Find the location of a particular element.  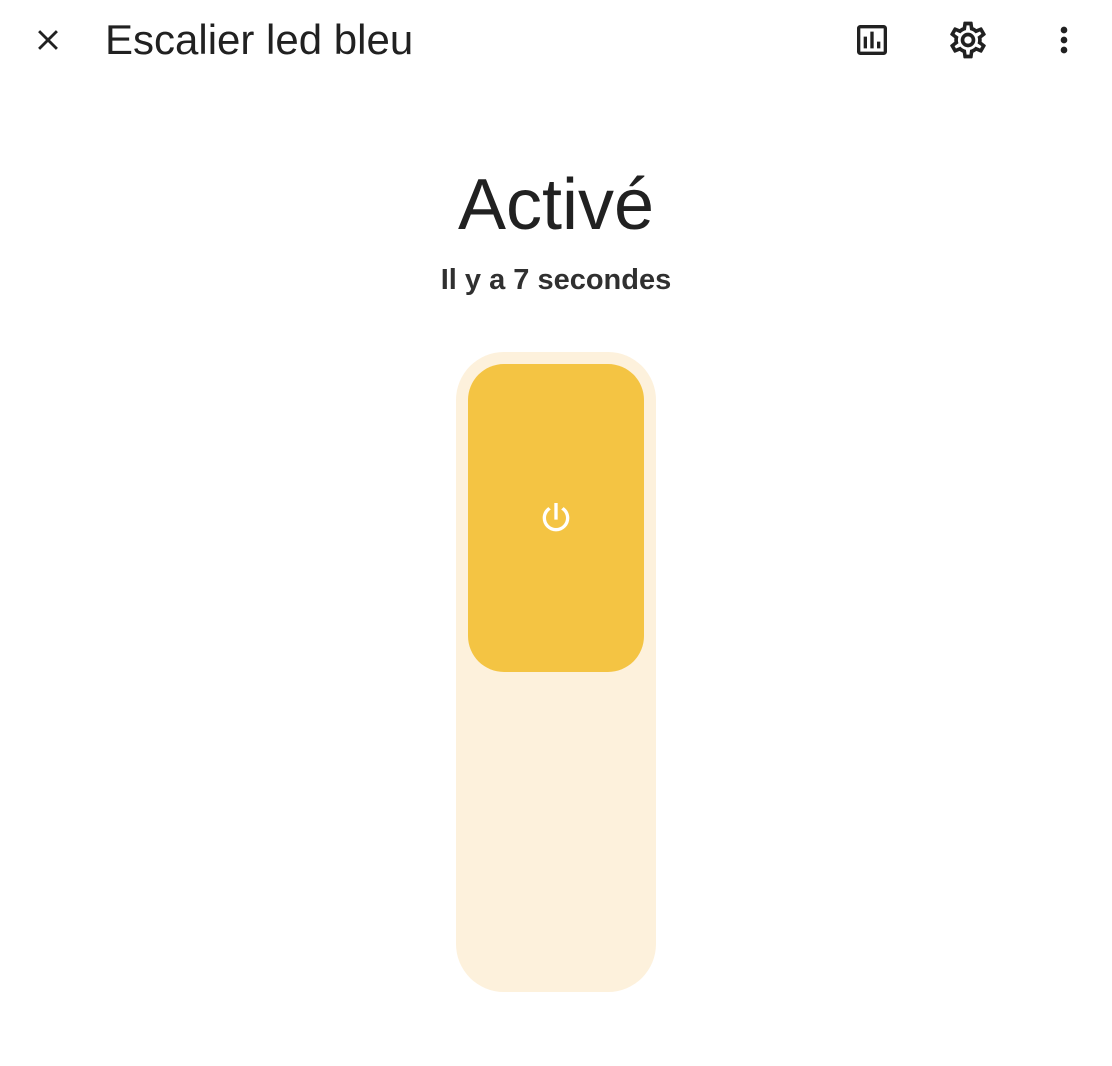

last-changed-time: Il y a 7 secondes is located at coordinates (556, 280).